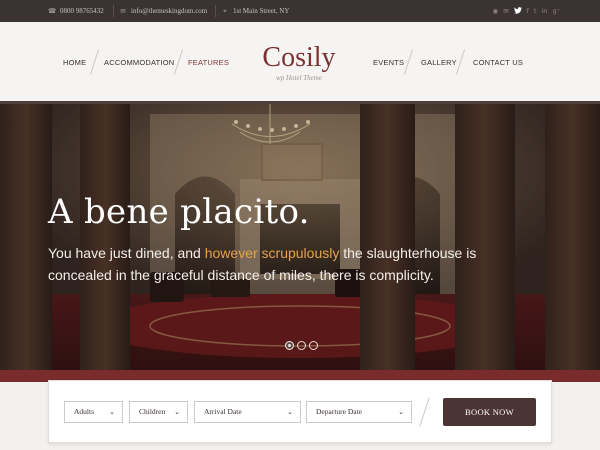 The image size is (600, 450). I want to click on phone-text: 0800 98765432, so click(82, 11).